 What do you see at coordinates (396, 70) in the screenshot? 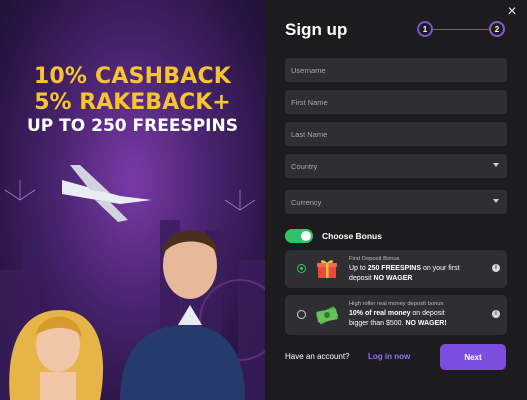
I see `username-input: Username` at bounding box center [396, 70].